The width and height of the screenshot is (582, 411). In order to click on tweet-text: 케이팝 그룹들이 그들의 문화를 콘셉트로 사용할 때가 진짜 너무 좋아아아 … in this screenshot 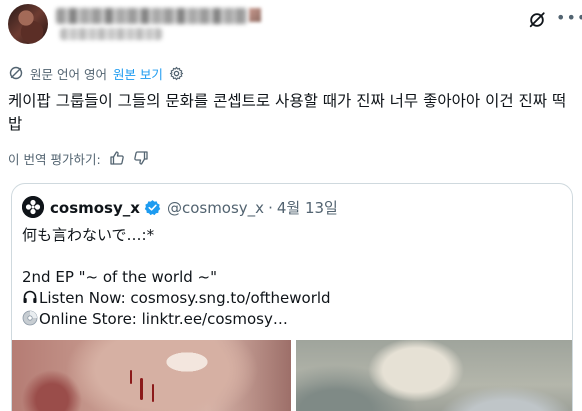, I will do `click(287, 112)`.